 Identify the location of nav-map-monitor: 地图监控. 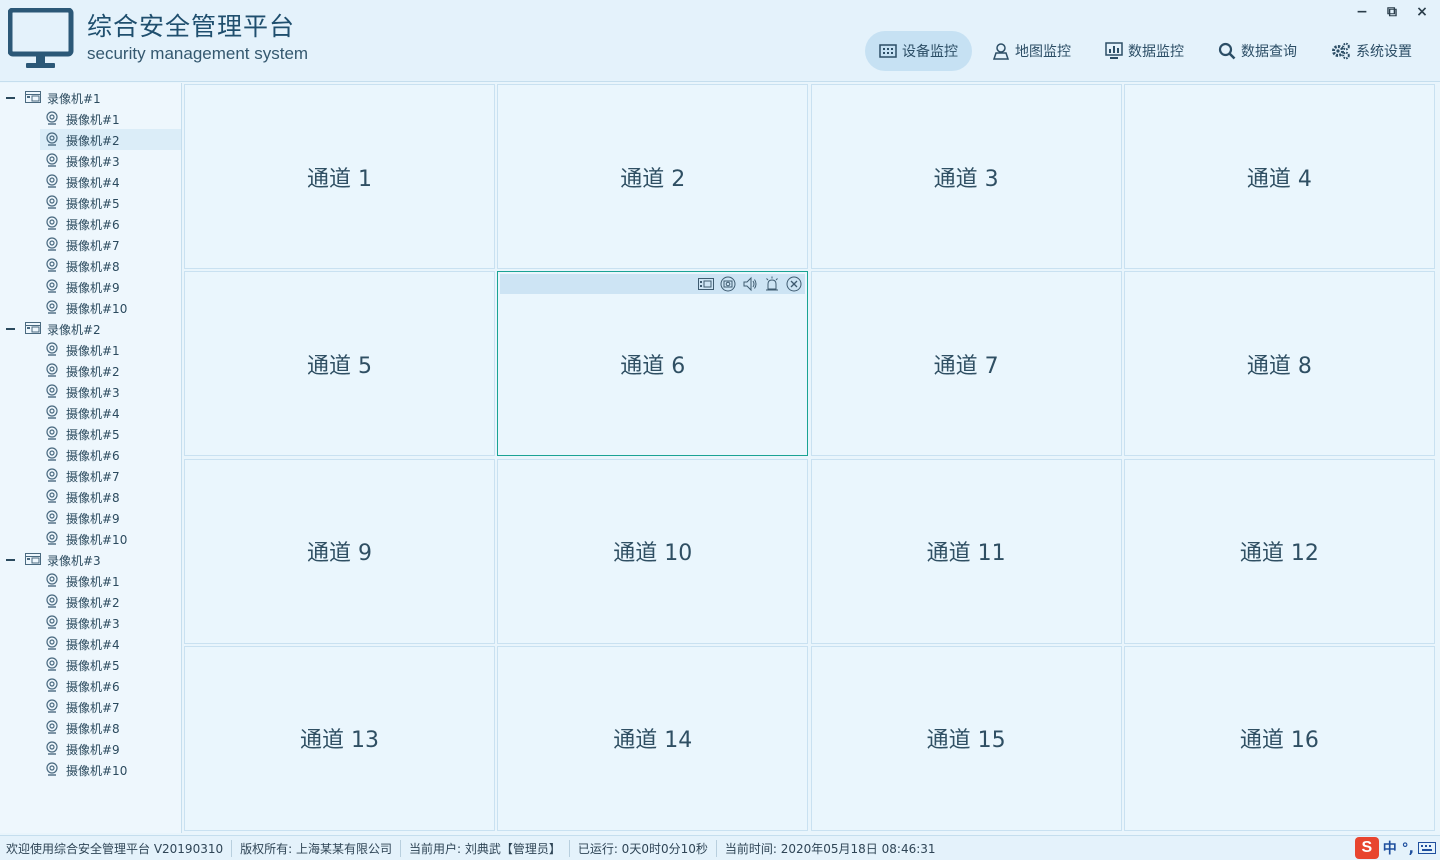
(1031, 51).